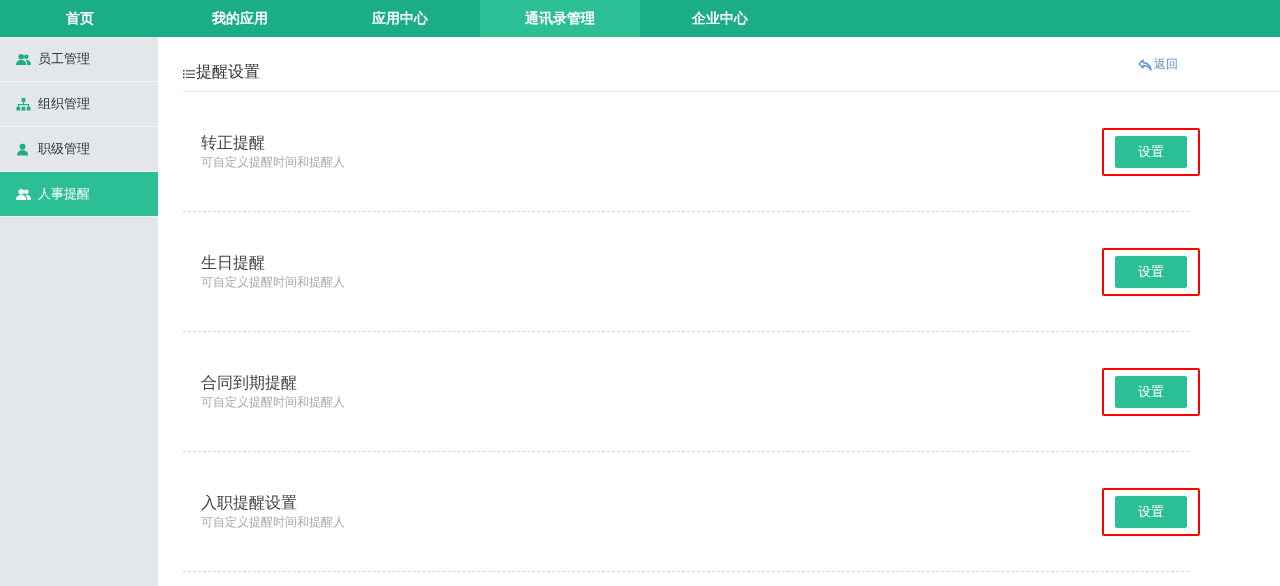  What do you see at coordinates (233, 143) in the screenshot?
I see `reminder-title: 转正提醒` at bounding box center [233, 143].